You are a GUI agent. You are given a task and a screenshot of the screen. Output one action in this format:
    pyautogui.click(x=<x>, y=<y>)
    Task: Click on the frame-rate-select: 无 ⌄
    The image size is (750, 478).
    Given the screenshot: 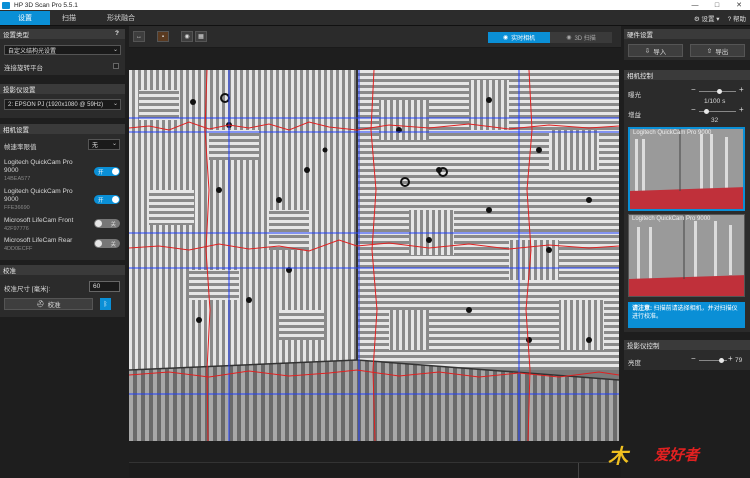 What is the action you would take?
    pyautogui.click(x=104, y=144)
    